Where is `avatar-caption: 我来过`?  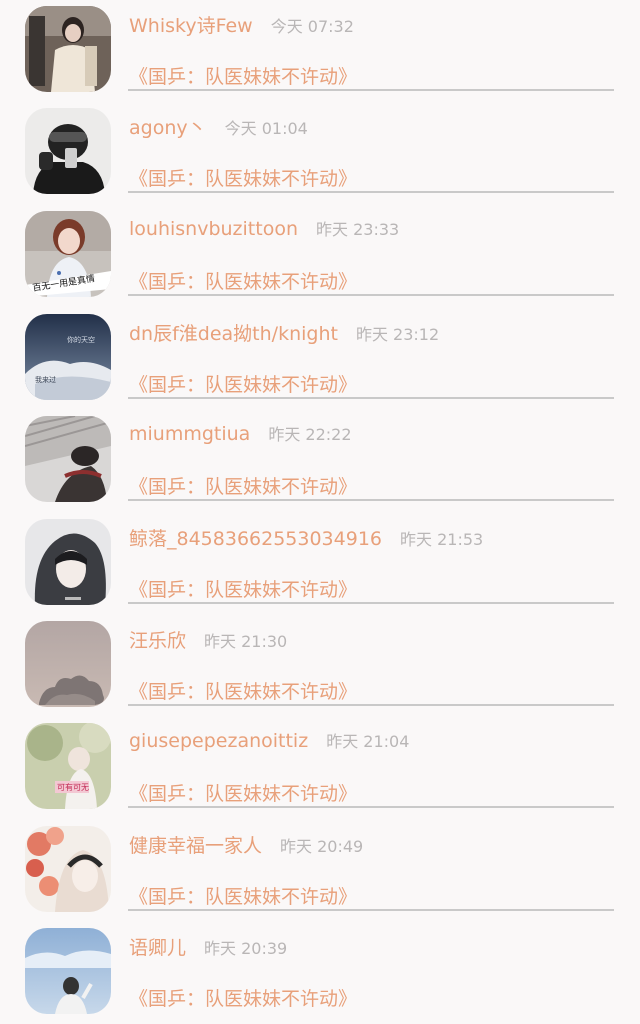
avatar-caption: 我来过 is located at coordinates (45, 379).